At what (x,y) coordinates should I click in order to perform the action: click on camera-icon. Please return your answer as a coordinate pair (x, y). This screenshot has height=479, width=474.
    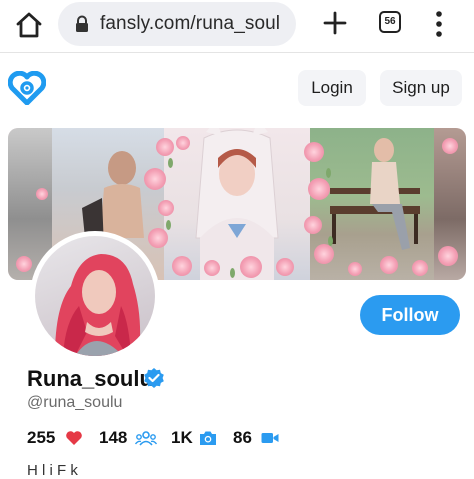
    Looking at the image, I should click on (208, 438).